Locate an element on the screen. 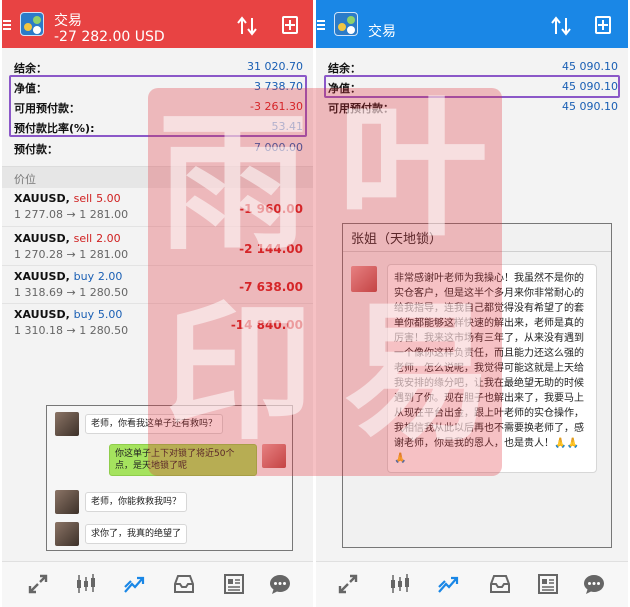 The width and height of the screenshot is (630, 607). chat-message: 老师，你能救救我吗？ is located at coordinates (136, 502).